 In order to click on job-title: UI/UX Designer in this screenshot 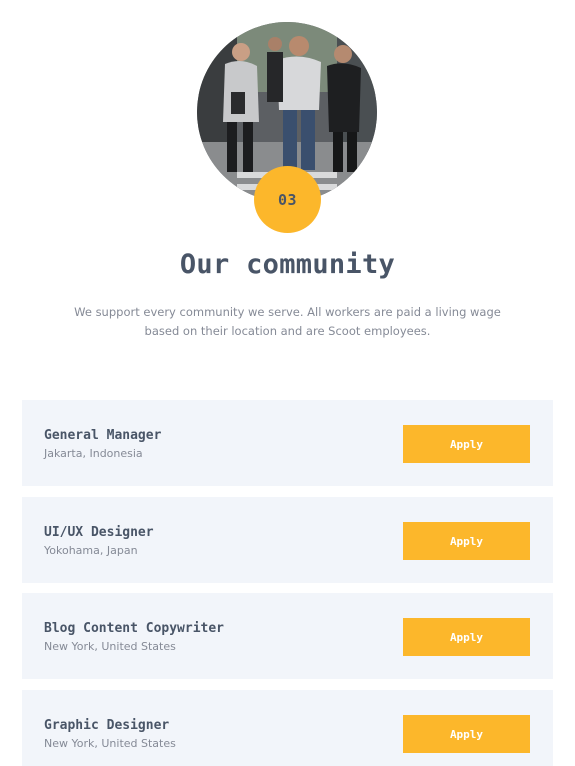, I will do `click(99, 532)`.